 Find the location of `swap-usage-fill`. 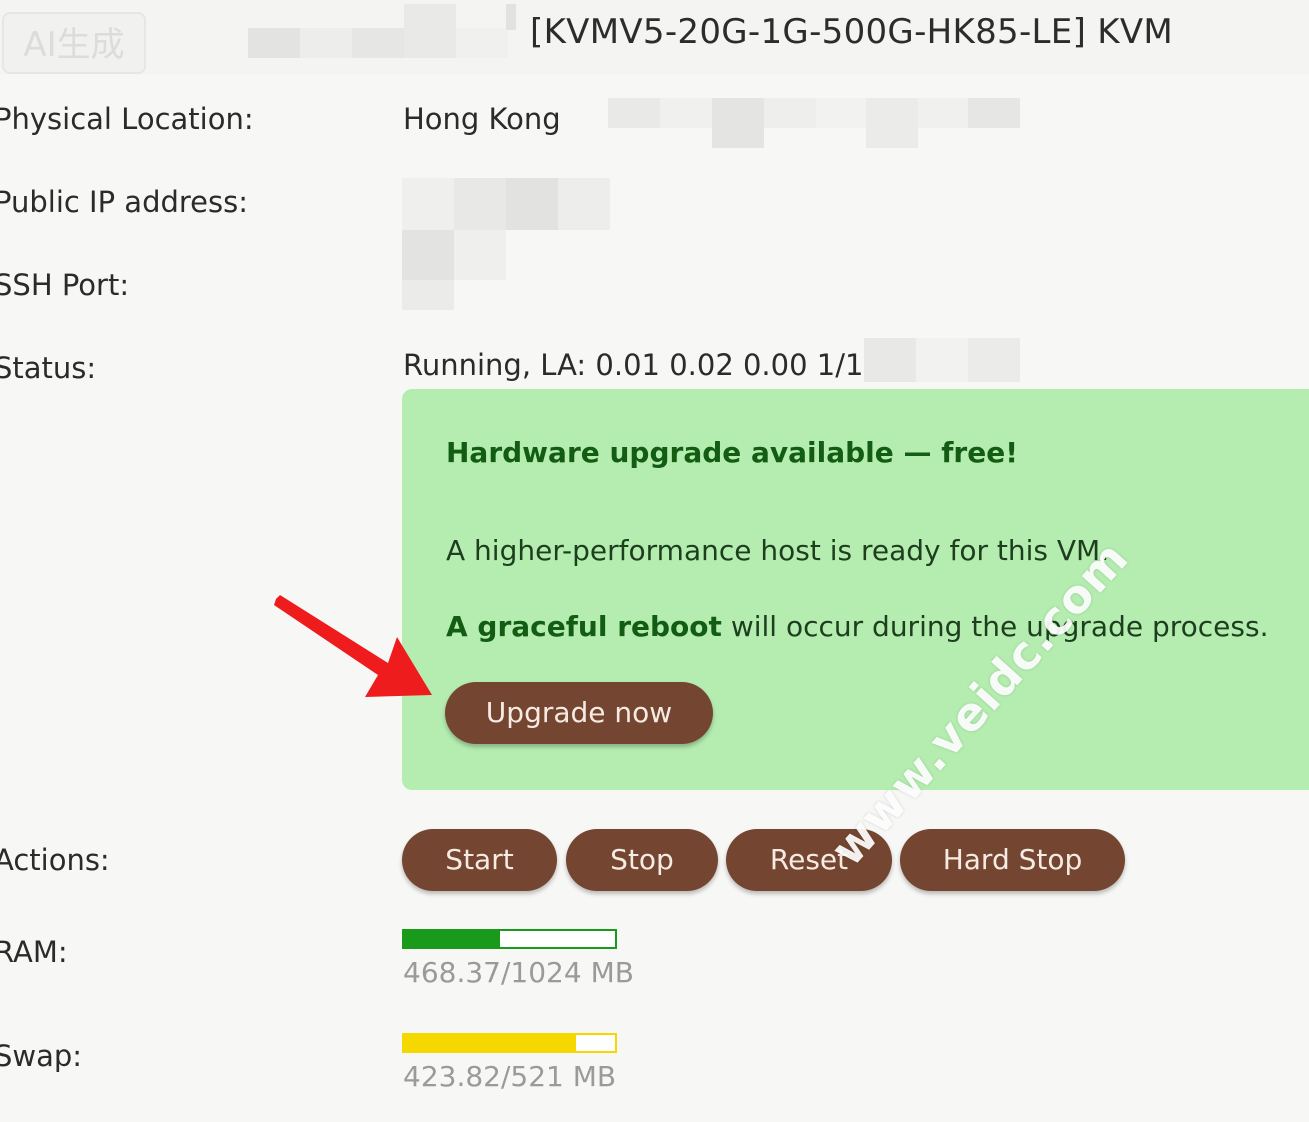

swap-usage-fill is located at coordinates (490, 1043).